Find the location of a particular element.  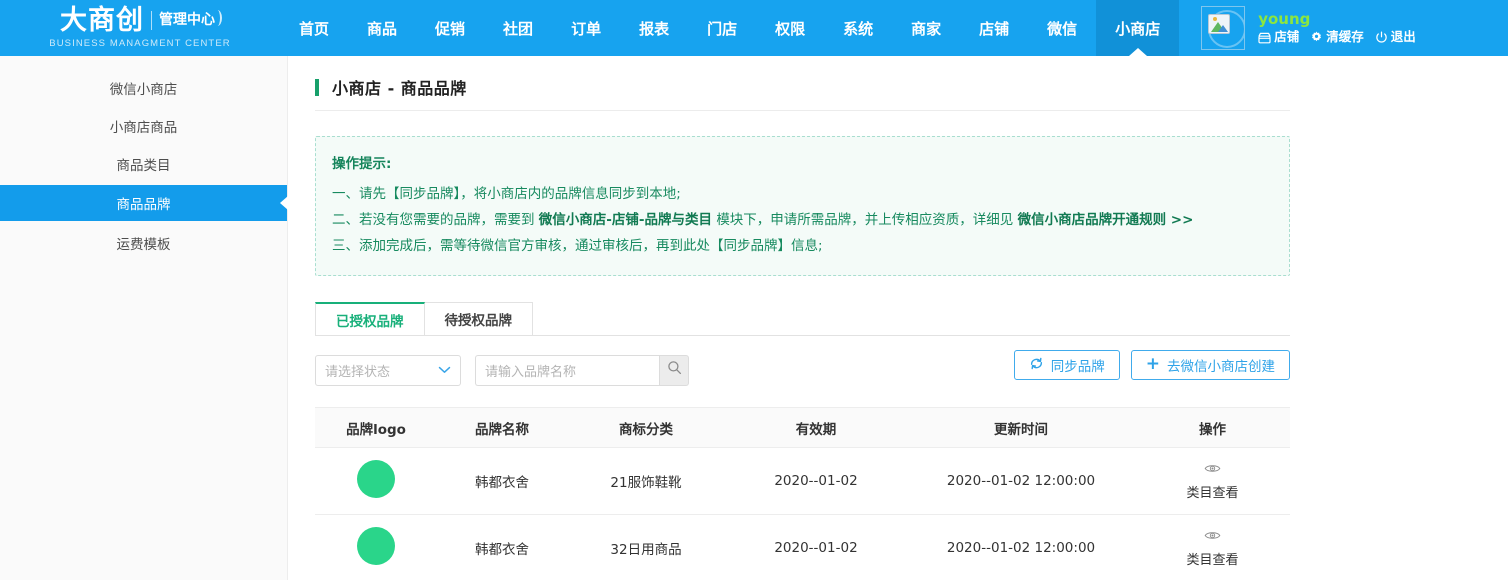

clear-cache-link: 清缓存 is located at coordinates (1337, 37).